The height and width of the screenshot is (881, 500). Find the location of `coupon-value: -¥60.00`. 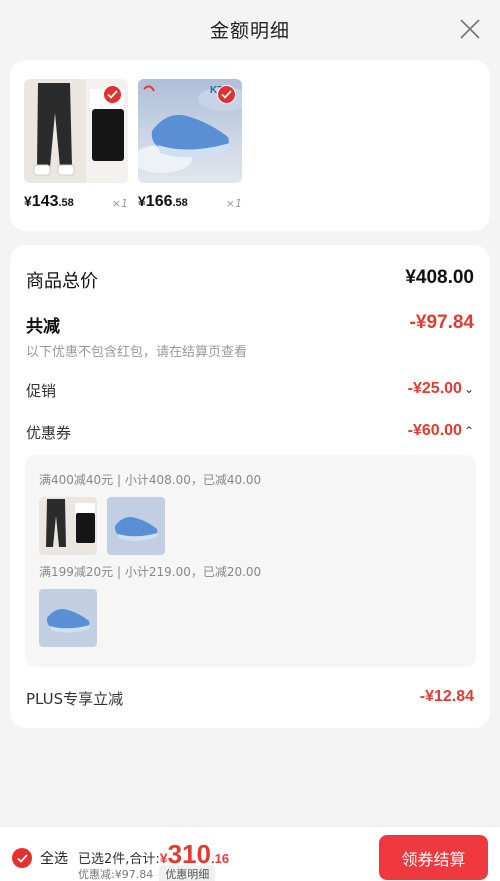

coupon-value: -¥60.00 is located at coordinates (434, 430).